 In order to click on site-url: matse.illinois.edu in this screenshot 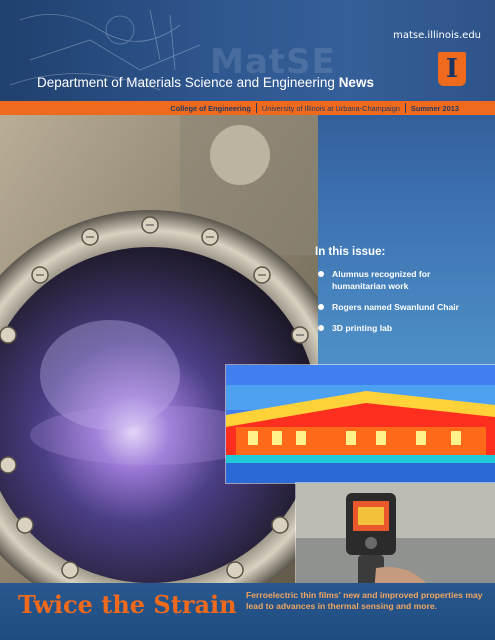, I will do `click(437, 35)`.